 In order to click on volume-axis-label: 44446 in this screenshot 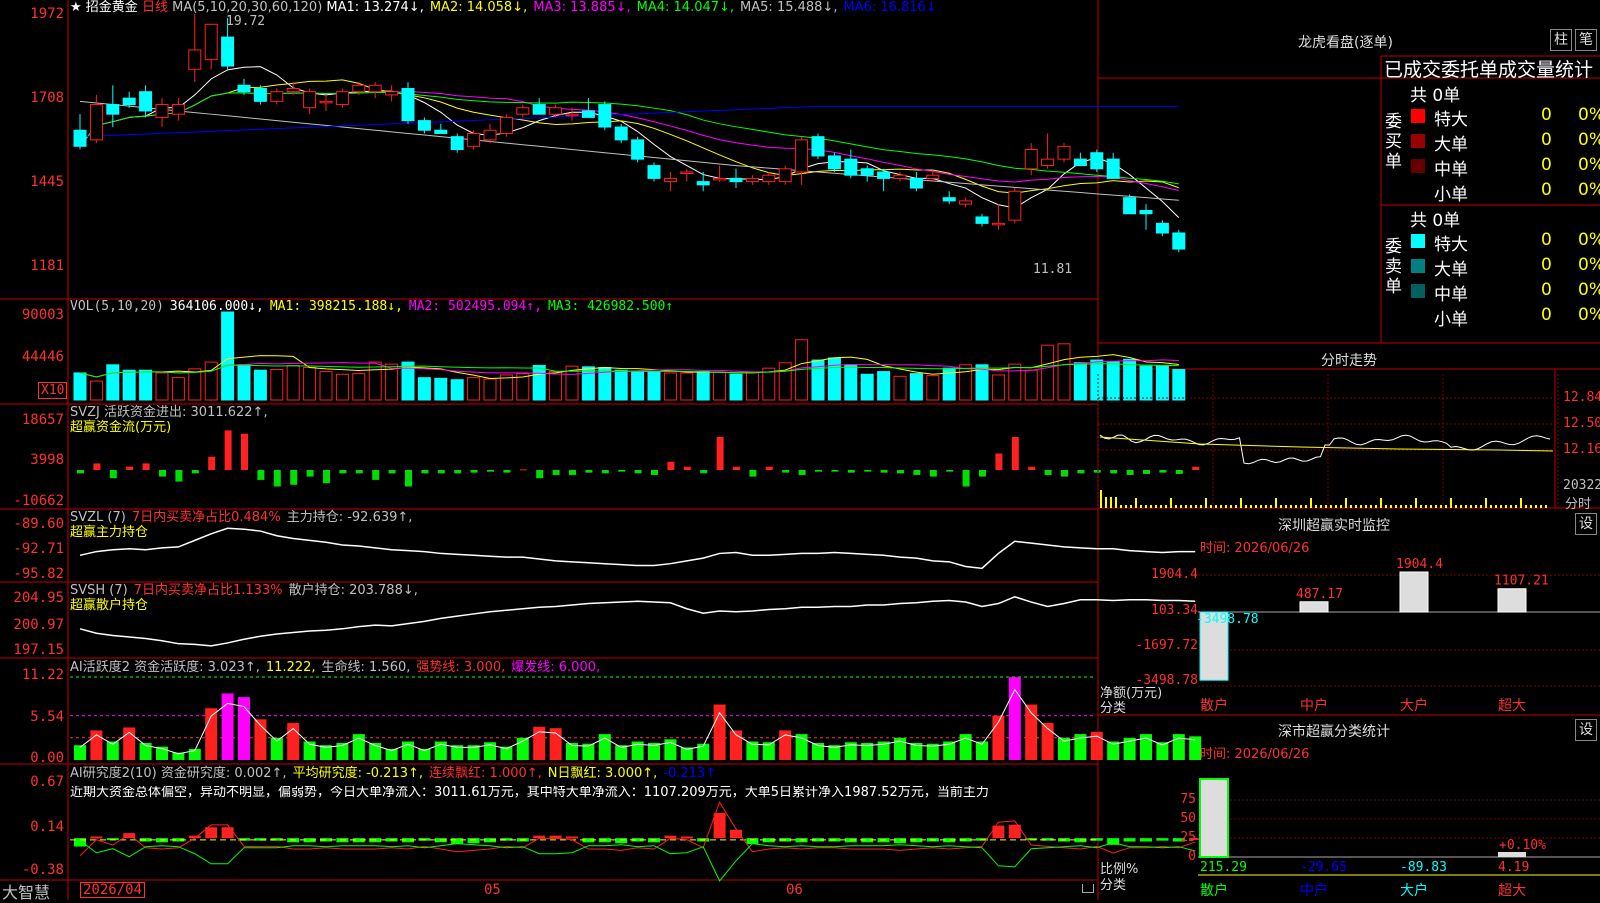, I will do `click(42, 357)`.